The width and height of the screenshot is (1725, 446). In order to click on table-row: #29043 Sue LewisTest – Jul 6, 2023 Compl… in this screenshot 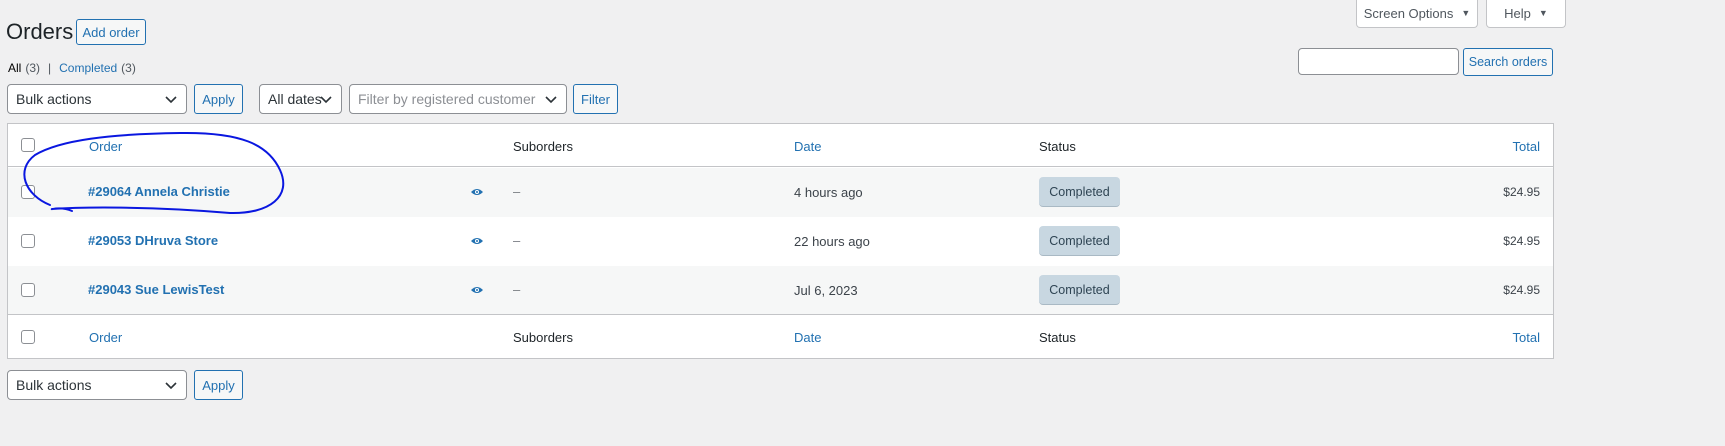, I will do `click(780, 290)`.